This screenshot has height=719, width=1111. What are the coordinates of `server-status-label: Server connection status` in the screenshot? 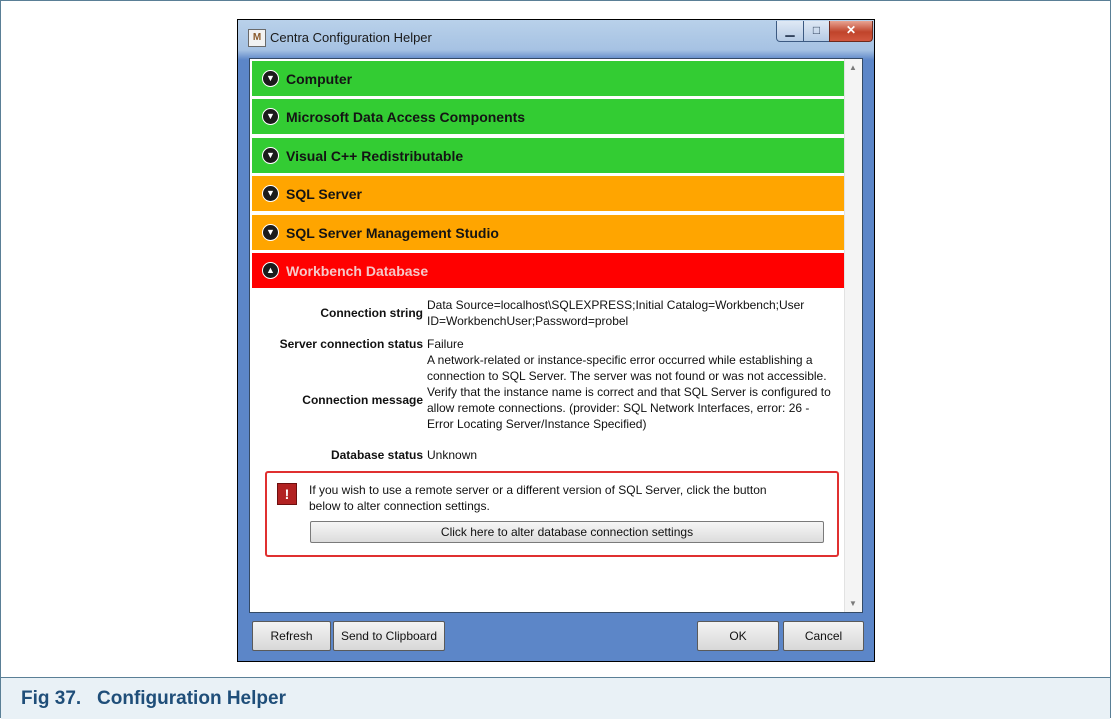 It's located at (351, 344).